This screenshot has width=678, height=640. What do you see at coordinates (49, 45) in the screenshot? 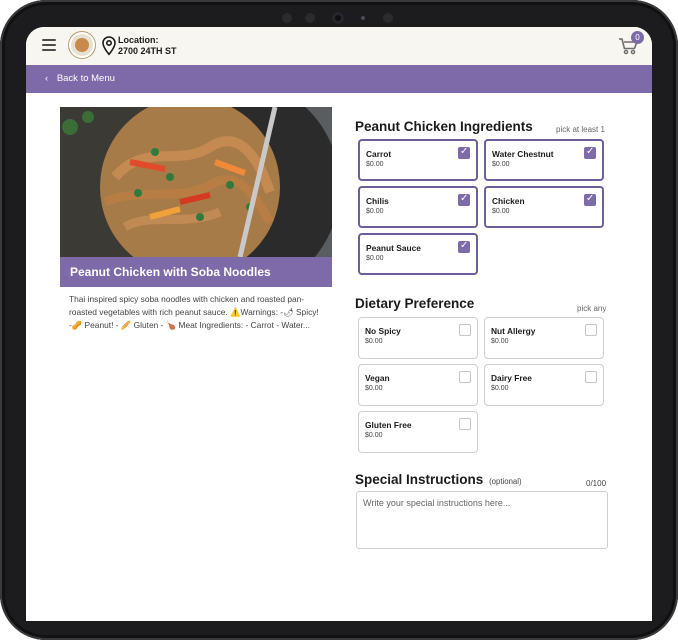
I see `hamburger-icon` at bounding box center [49, 45].